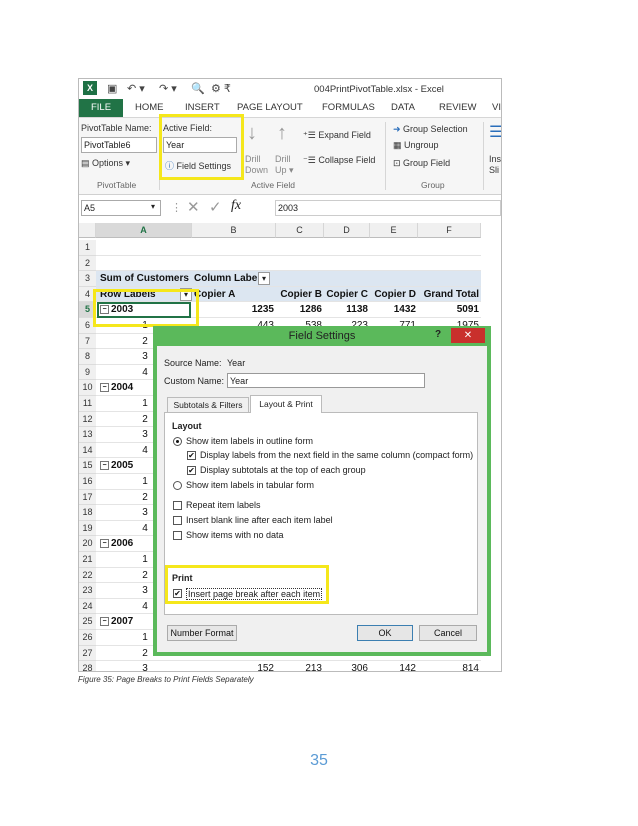 This screenshot has width=638, height=826. I want to click on drill-down-button: Drill Down, so click(256, 165).